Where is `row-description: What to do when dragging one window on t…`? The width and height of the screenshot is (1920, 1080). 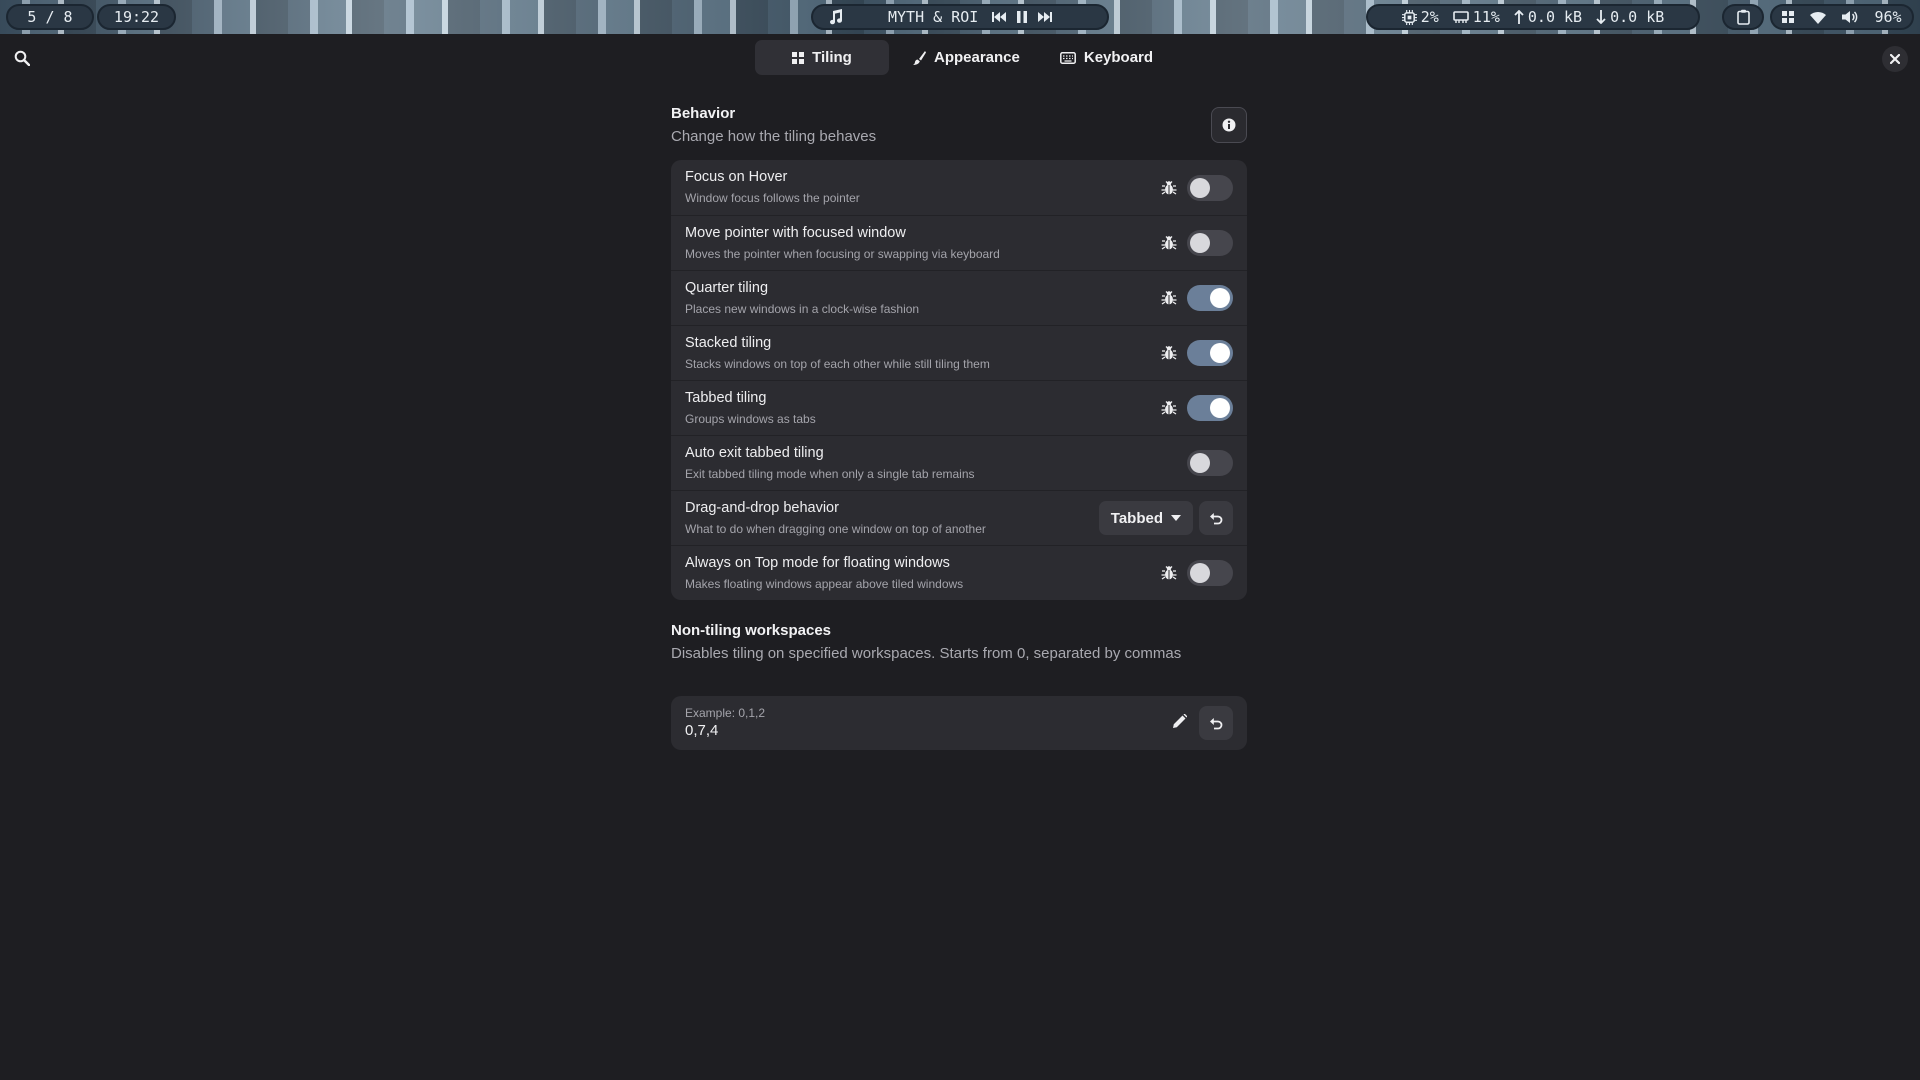
row-description: What to do when dragging one window on t… is located at coordinates (835, 529).